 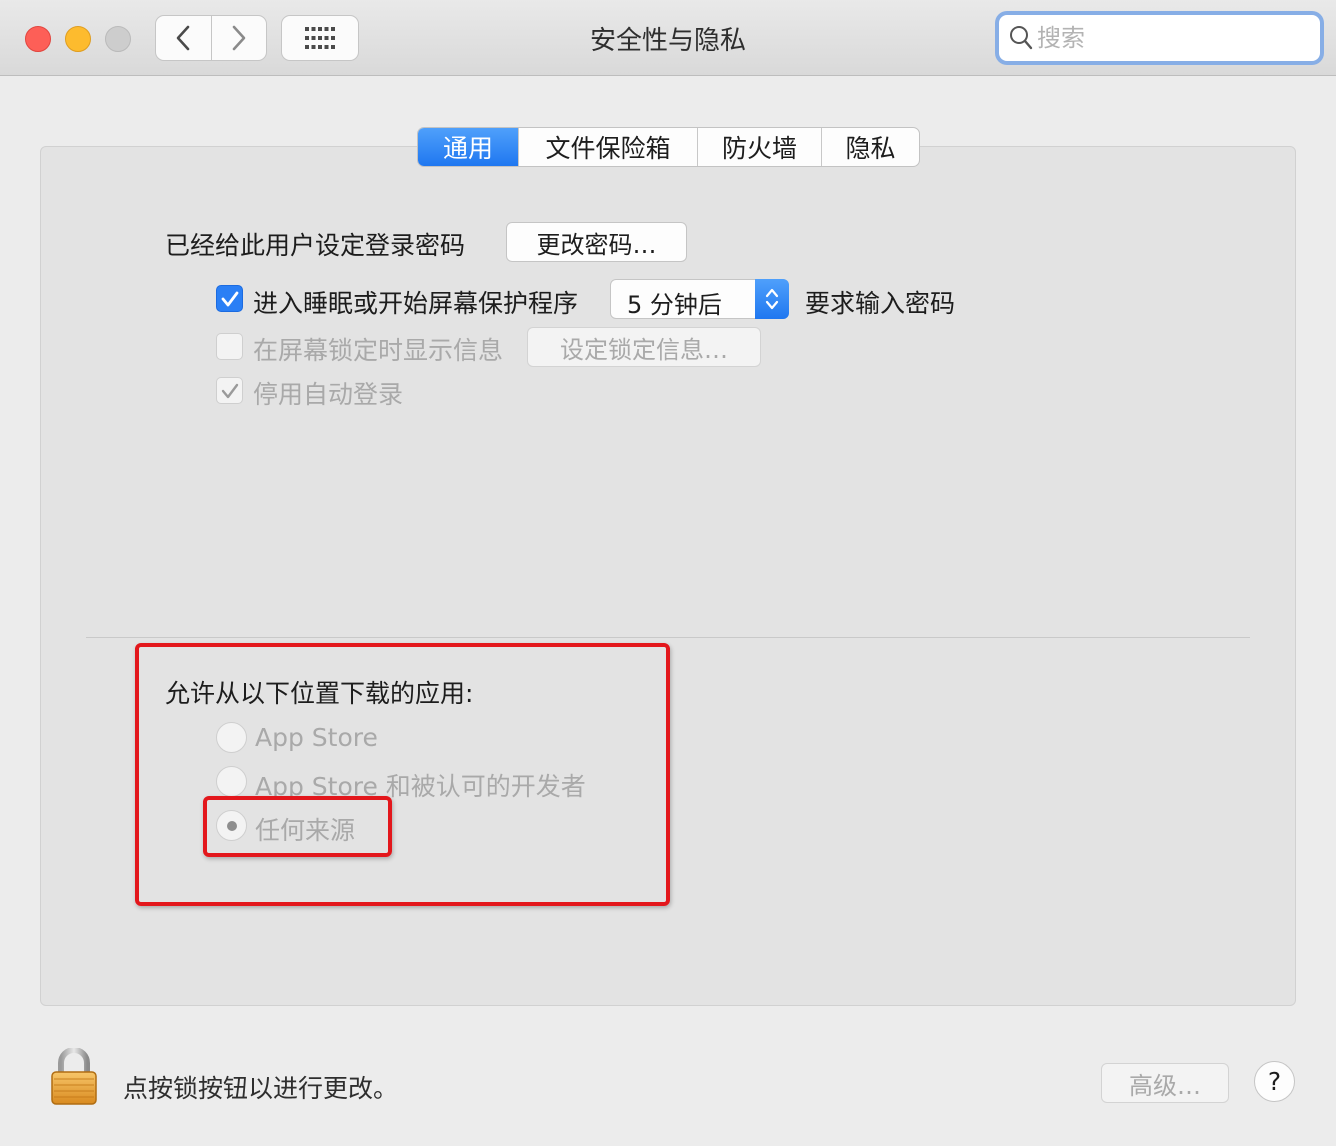 I want to click on password-delay-popup: 5 分钟后, so click(x=699, y=299).